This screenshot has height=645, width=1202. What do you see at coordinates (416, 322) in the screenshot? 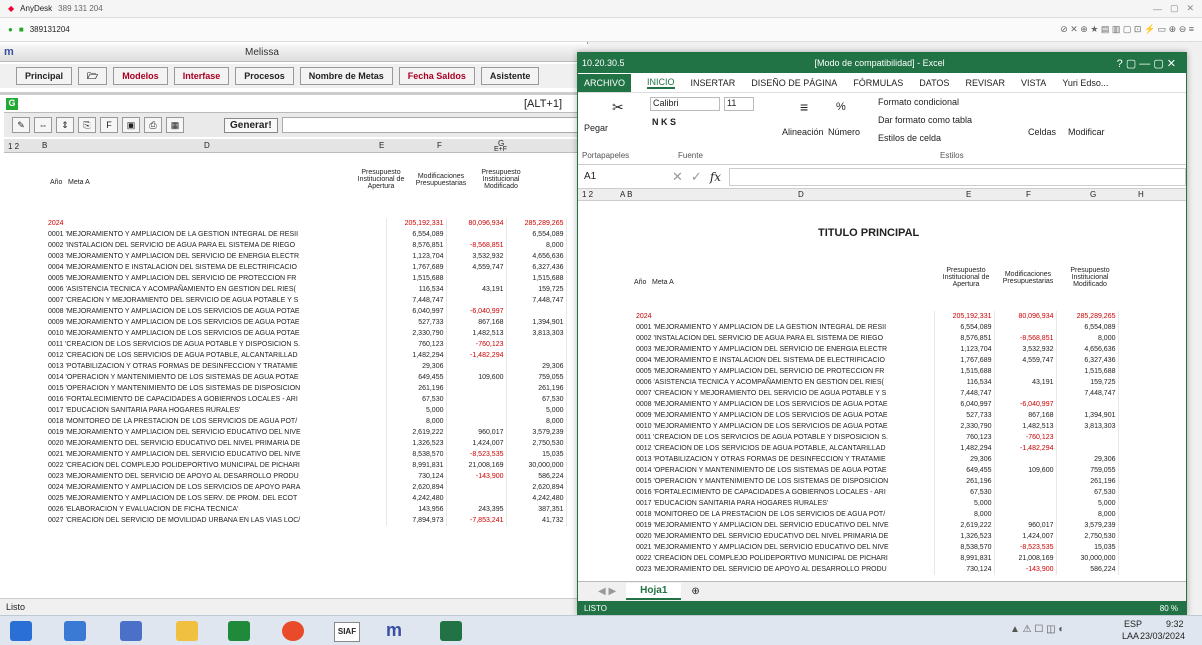
I see `cell-e: 527,733` at bounding box center [416, 322].